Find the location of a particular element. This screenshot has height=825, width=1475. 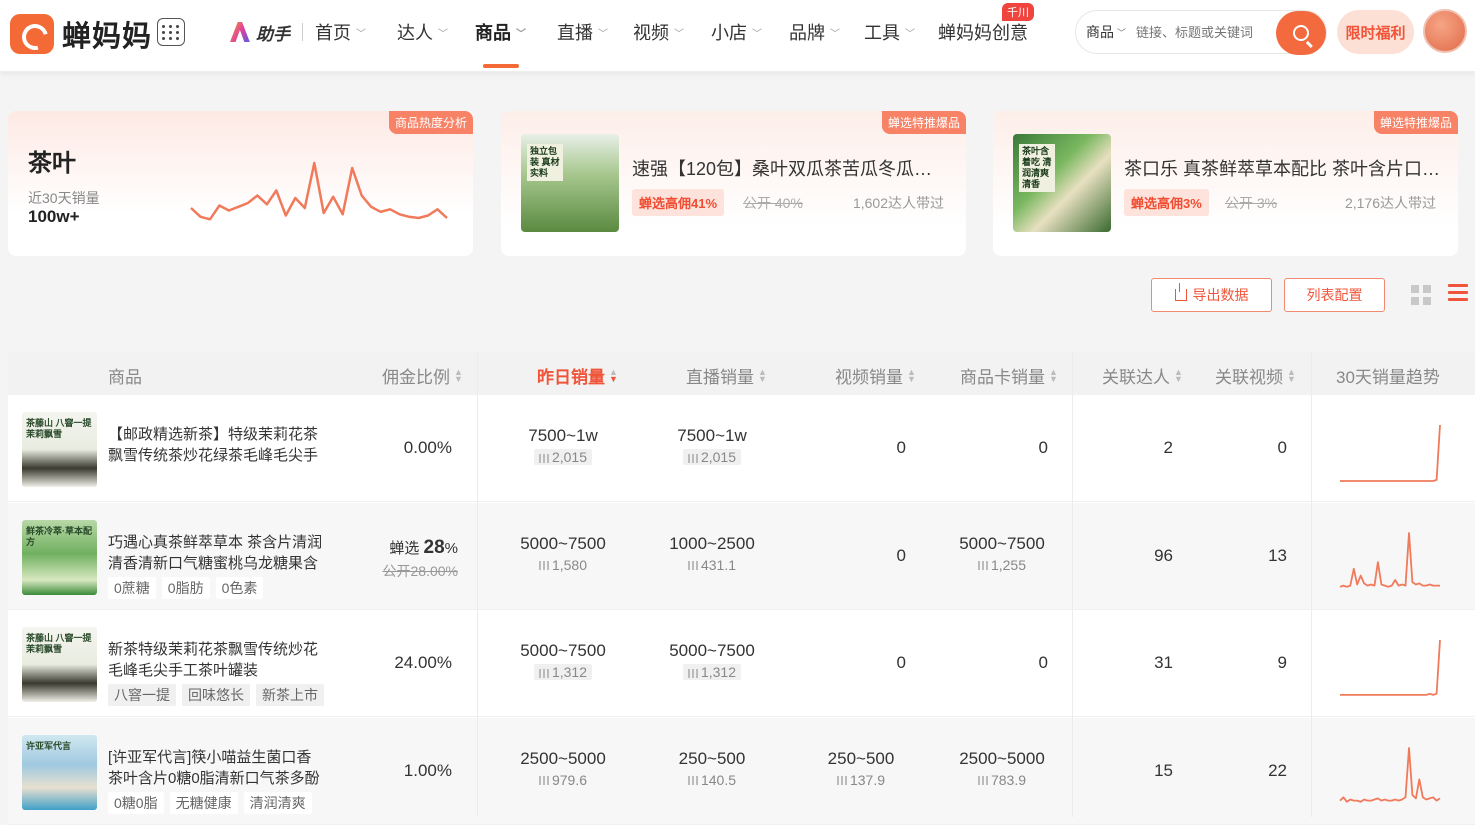

commission-prefix: 蝉选 is located at coordinates (404, 548).